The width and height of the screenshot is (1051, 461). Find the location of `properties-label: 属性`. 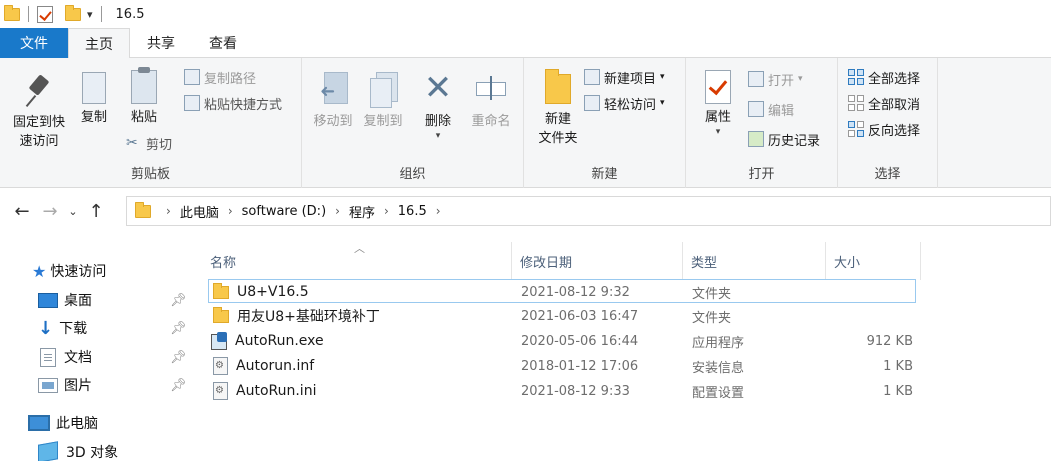

properties-label: 属性 is located at coordinates (717, 117).